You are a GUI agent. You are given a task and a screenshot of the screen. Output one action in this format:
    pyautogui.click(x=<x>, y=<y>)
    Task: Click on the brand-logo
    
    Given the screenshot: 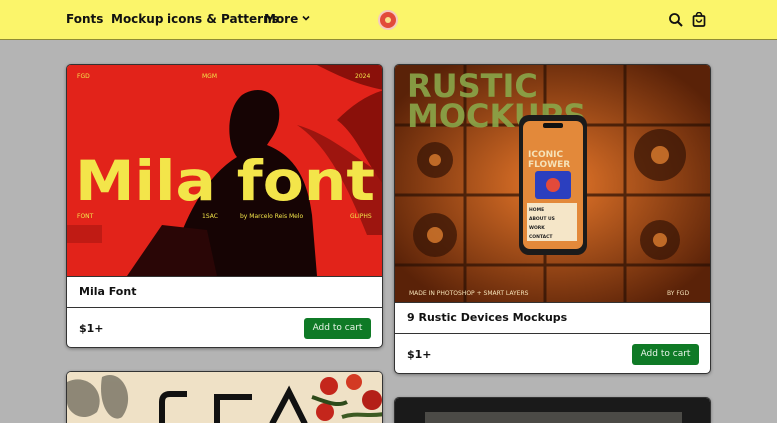 What is the action you would take?
    pyautogui.click(x=388, y=20)
    